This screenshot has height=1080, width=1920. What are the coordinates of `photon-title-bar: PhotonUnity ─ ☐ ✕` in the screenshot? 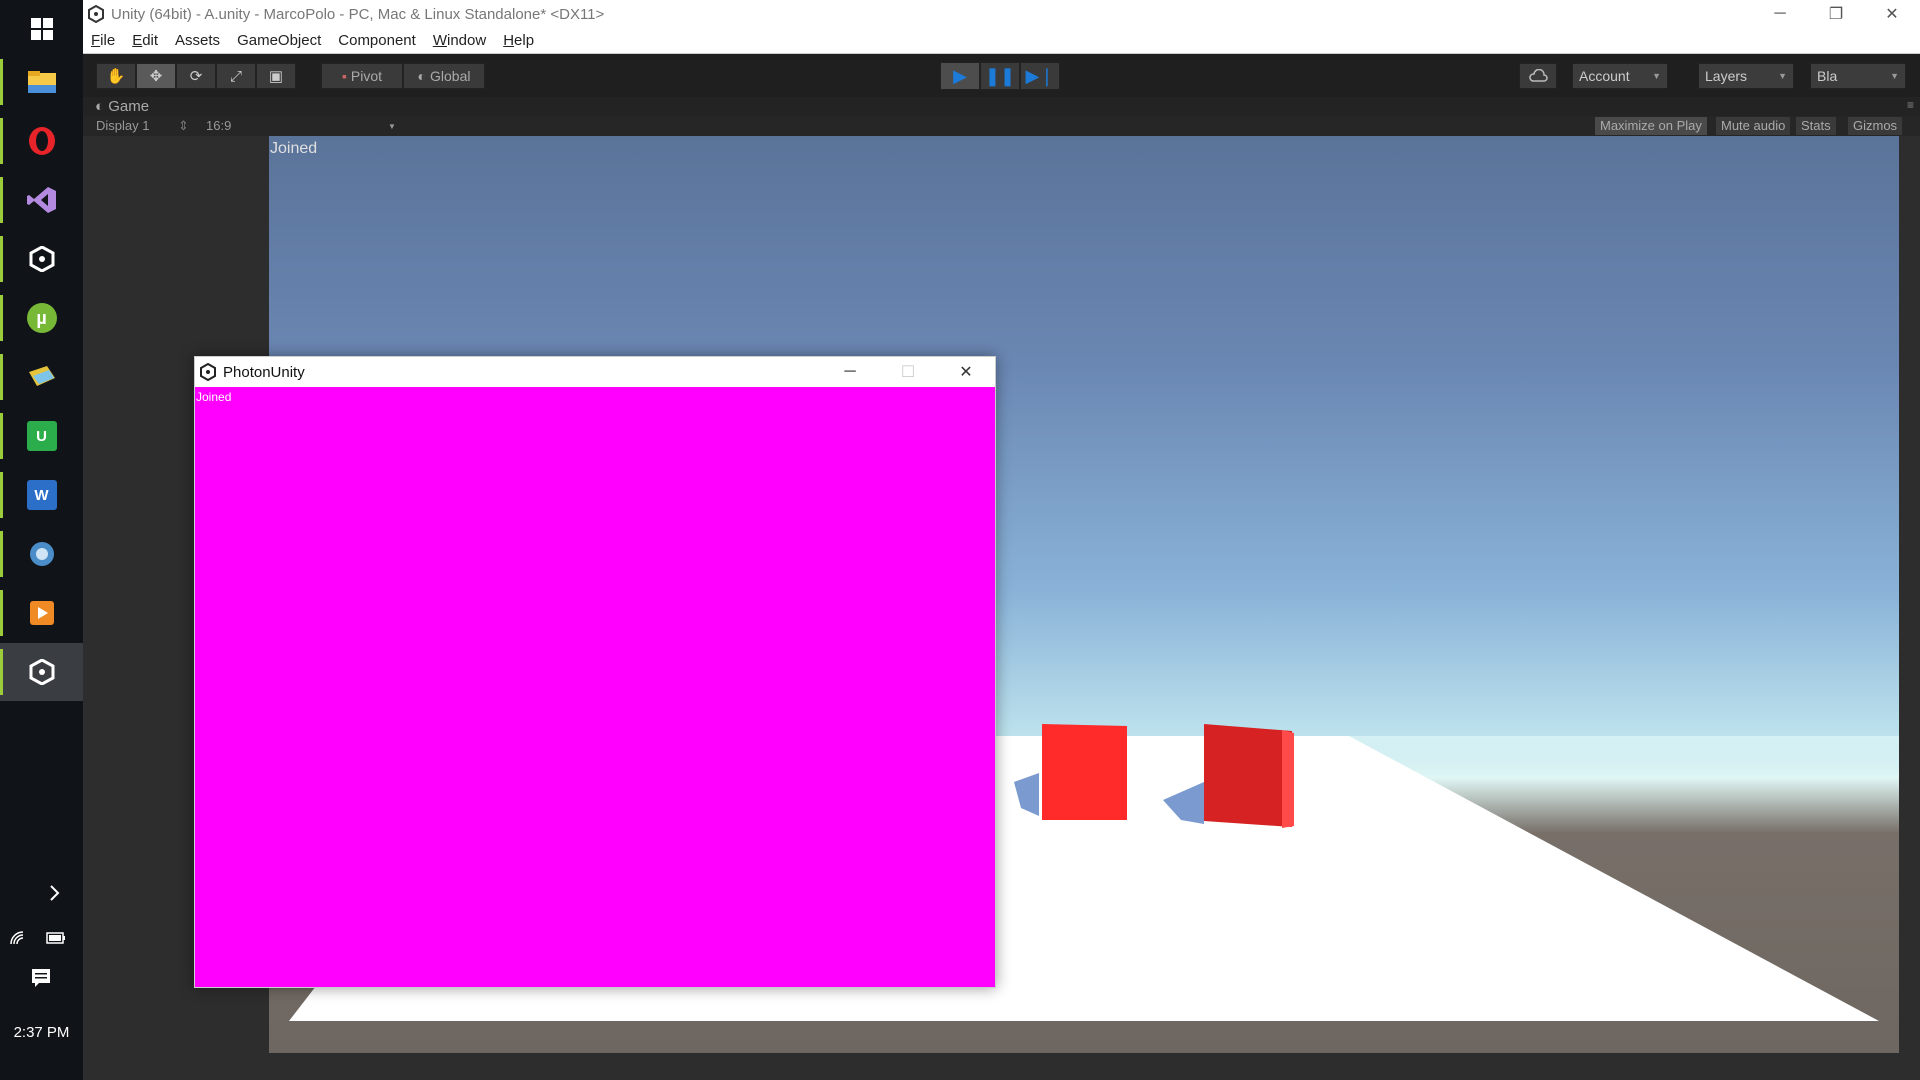 It's located at (595, 372).